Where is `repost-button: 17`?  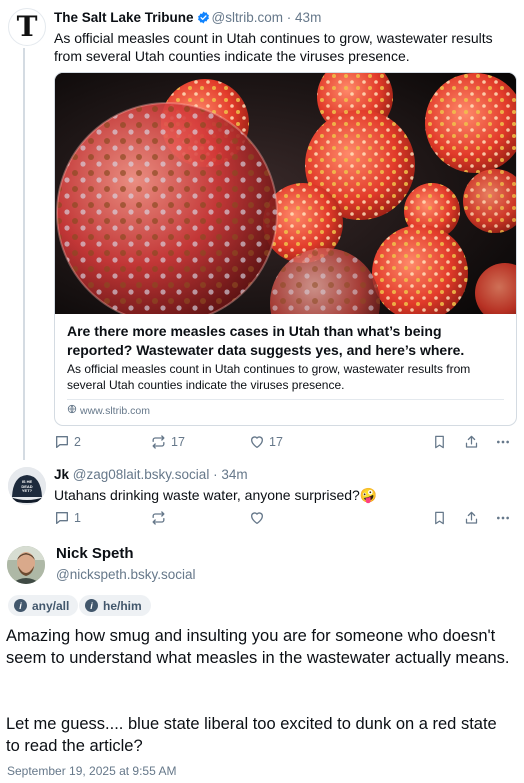 repost-button: 17 is located at coordinates (167, 442).